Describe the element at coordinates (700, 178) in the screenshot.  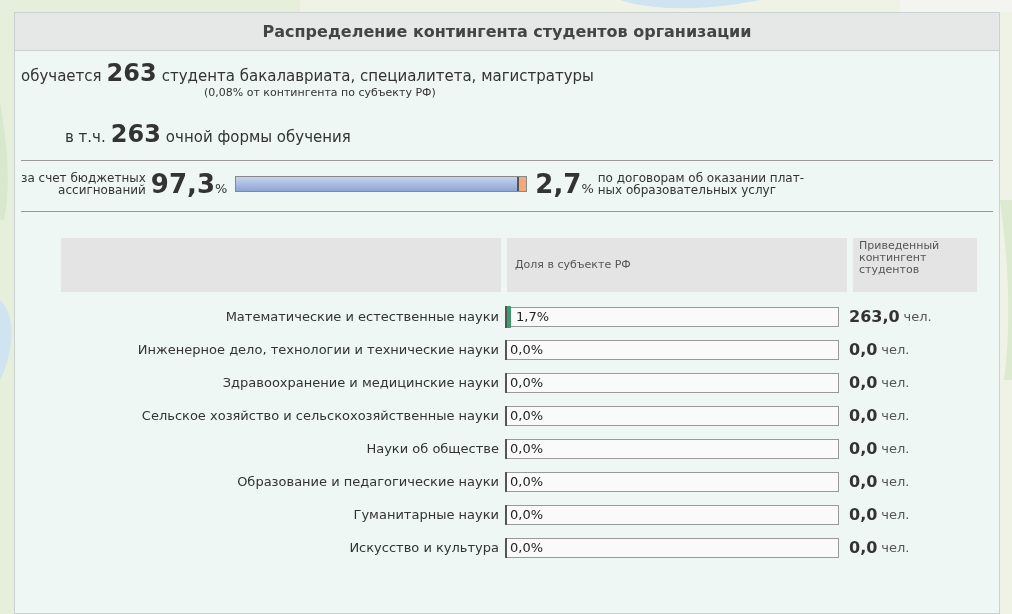
I see `paid-label: по договорам об оказании плат-` at that location.